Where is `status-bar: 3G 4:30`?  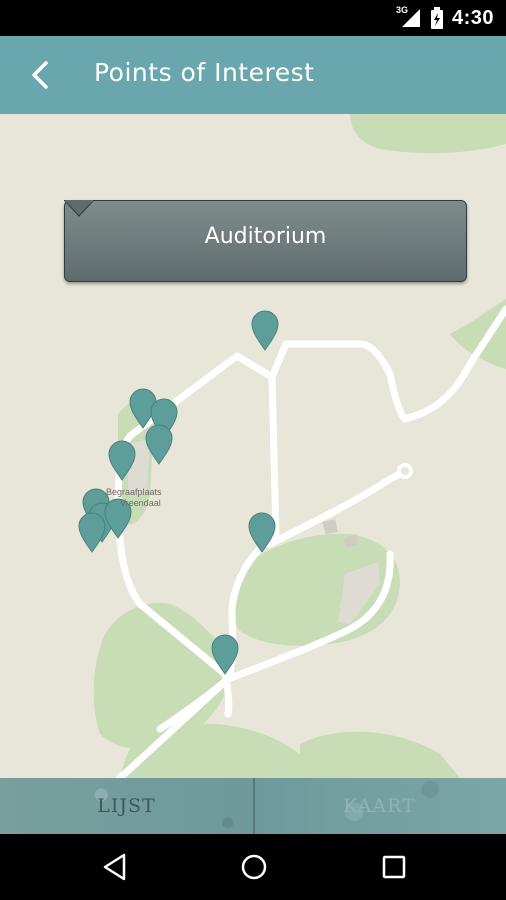 status-bar: 3G 4:30 is located at coordinates (253, 18).